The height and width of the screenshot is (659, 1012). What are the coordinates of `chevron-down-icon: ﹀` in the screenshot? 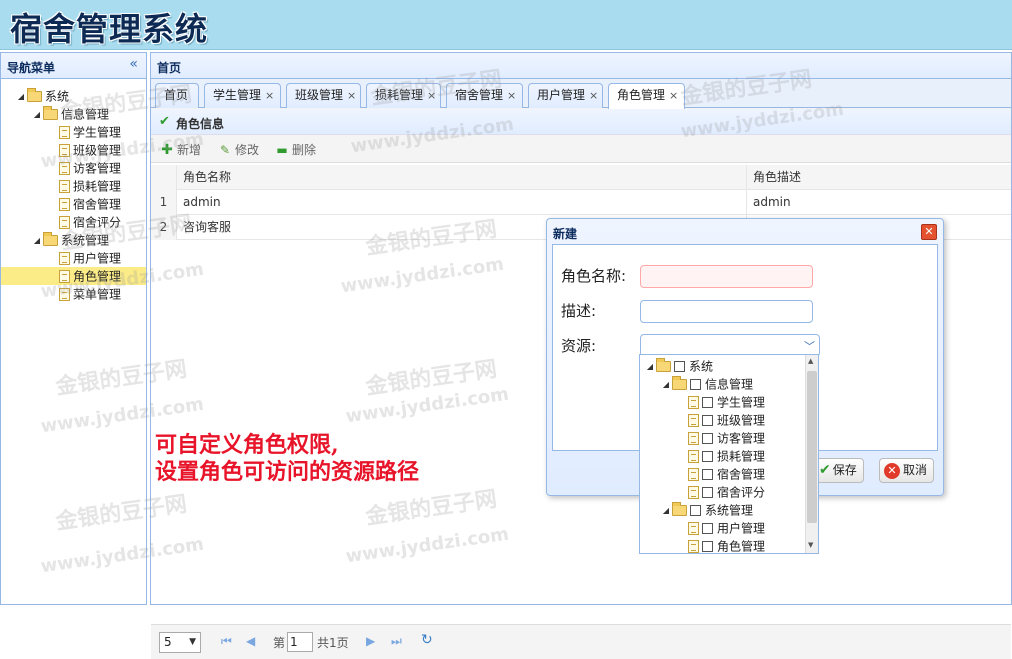 It's located at (809, 346).